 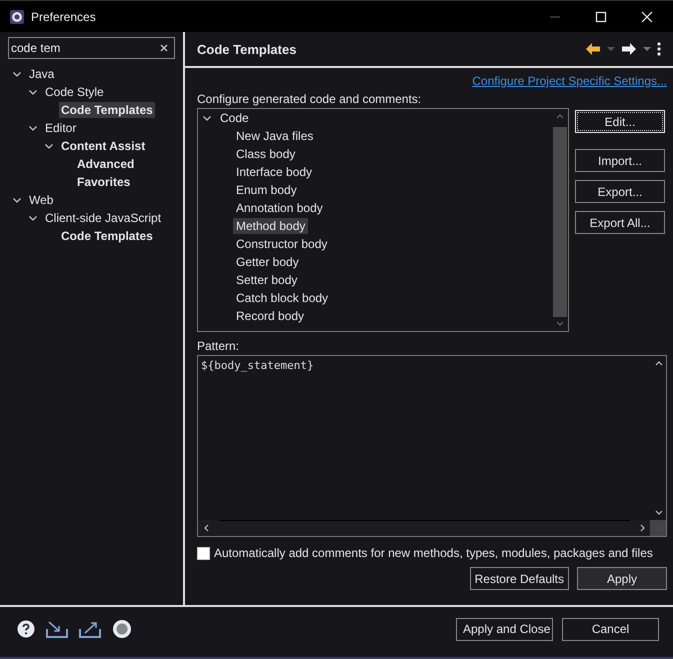 I want to click on maximize-icon, so click(x=601, y=16).